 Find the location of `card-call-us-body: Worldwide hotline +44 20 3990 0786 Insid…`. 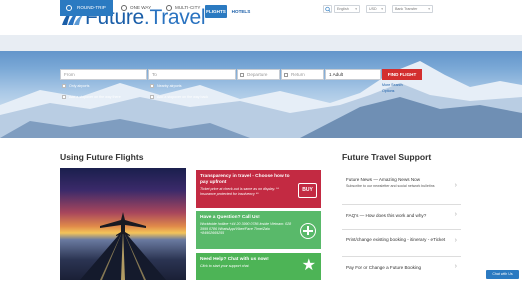

card-call-us-body: Worldwide hotline +44 20 3990 0786 Insid… is located at coordinates (246, 229).